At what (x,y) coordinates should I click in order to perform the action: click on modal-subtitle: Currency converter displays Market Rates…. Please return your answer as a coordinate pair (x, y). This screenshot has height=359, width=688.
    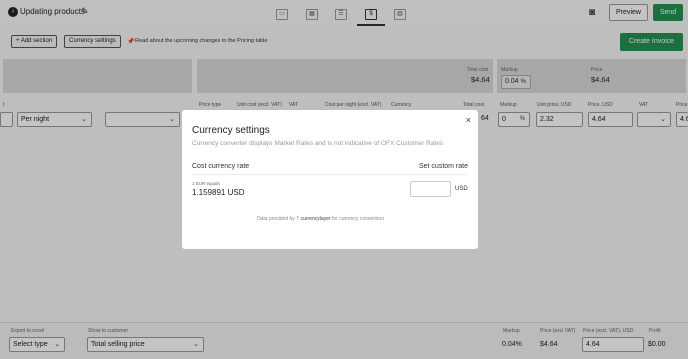
    Looking at the image, I should click on (318, 143).